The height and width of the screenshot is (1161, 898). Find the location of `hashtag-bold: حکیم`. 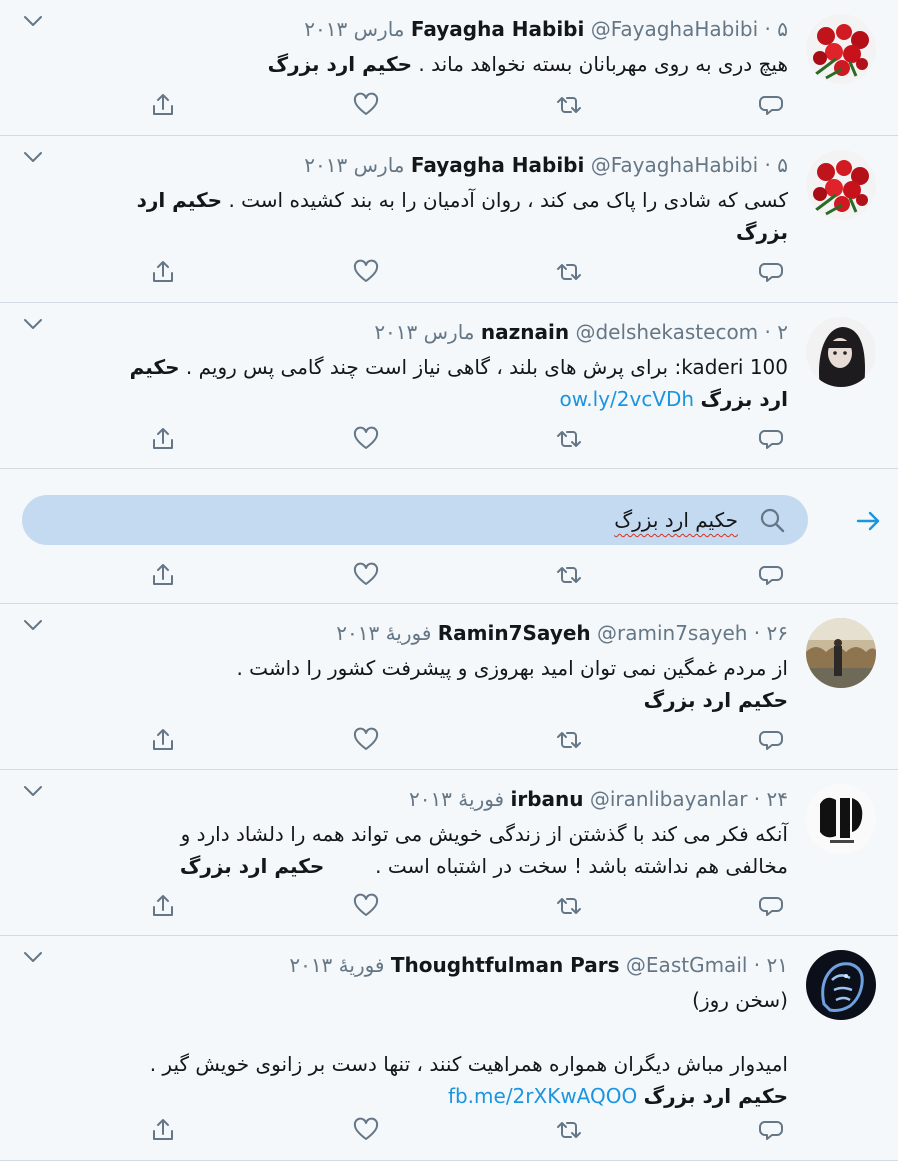

hashtag-bold: حکیم is located at coordinates (154, 367).